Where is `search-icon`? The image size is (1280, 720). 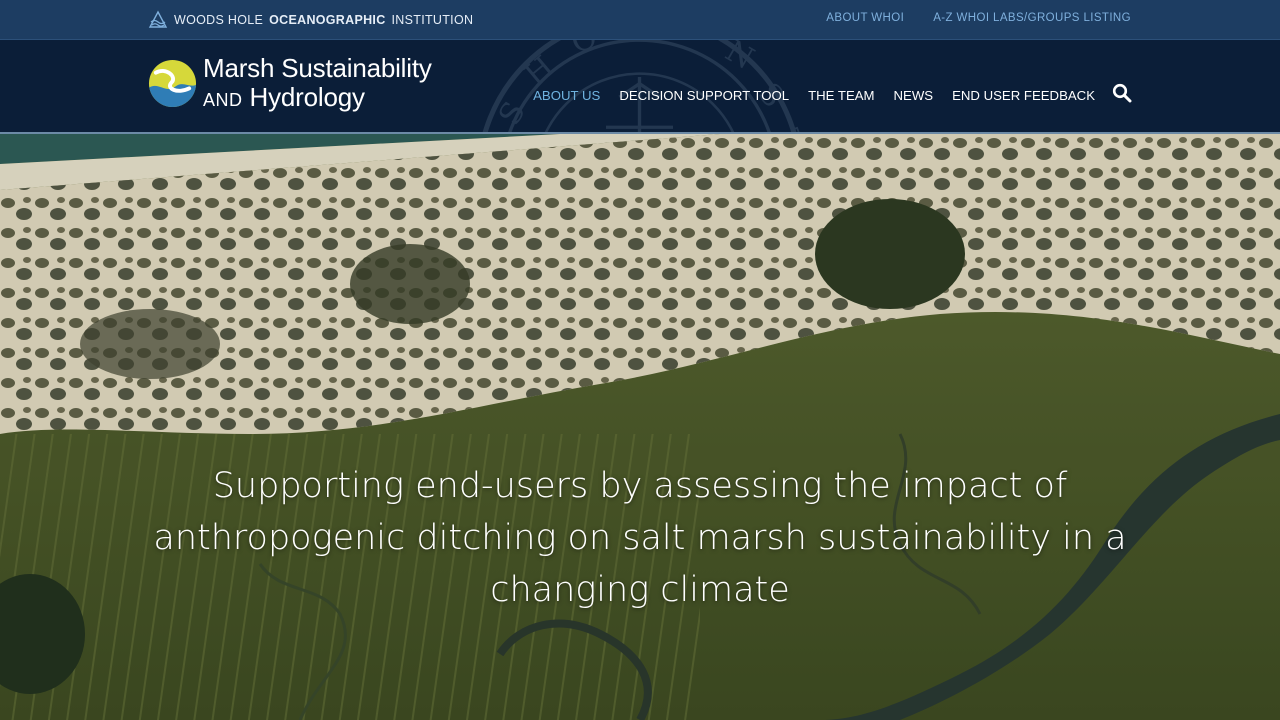 search-icon is located at coordinates (1122, 93).